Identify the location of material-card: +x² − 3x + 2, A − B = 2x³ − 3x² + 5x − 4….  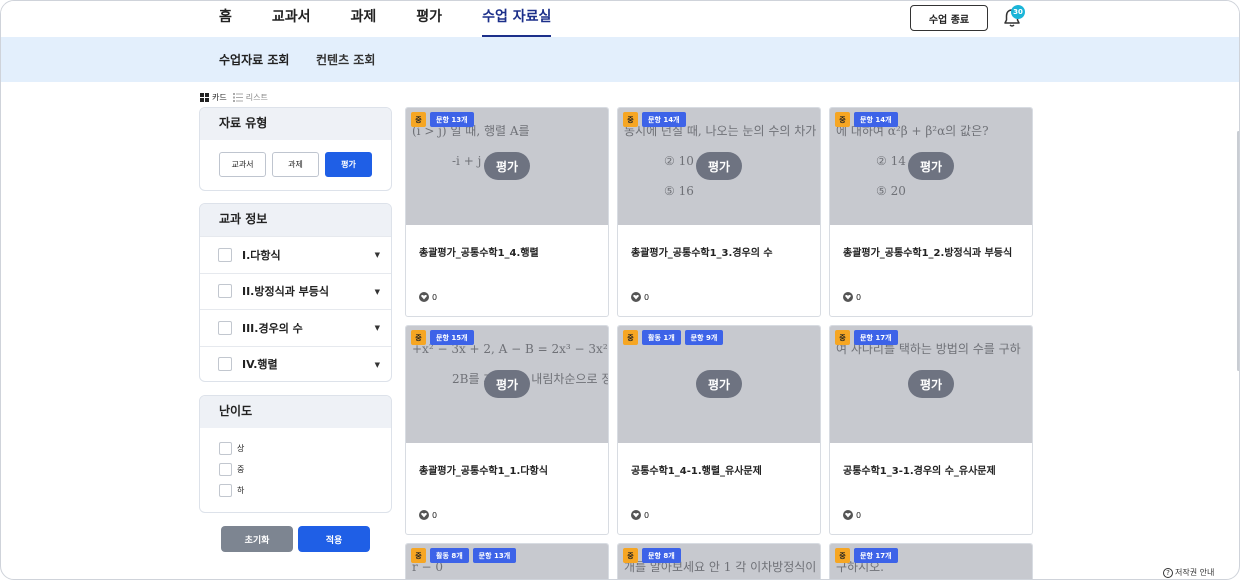
(507, 430).